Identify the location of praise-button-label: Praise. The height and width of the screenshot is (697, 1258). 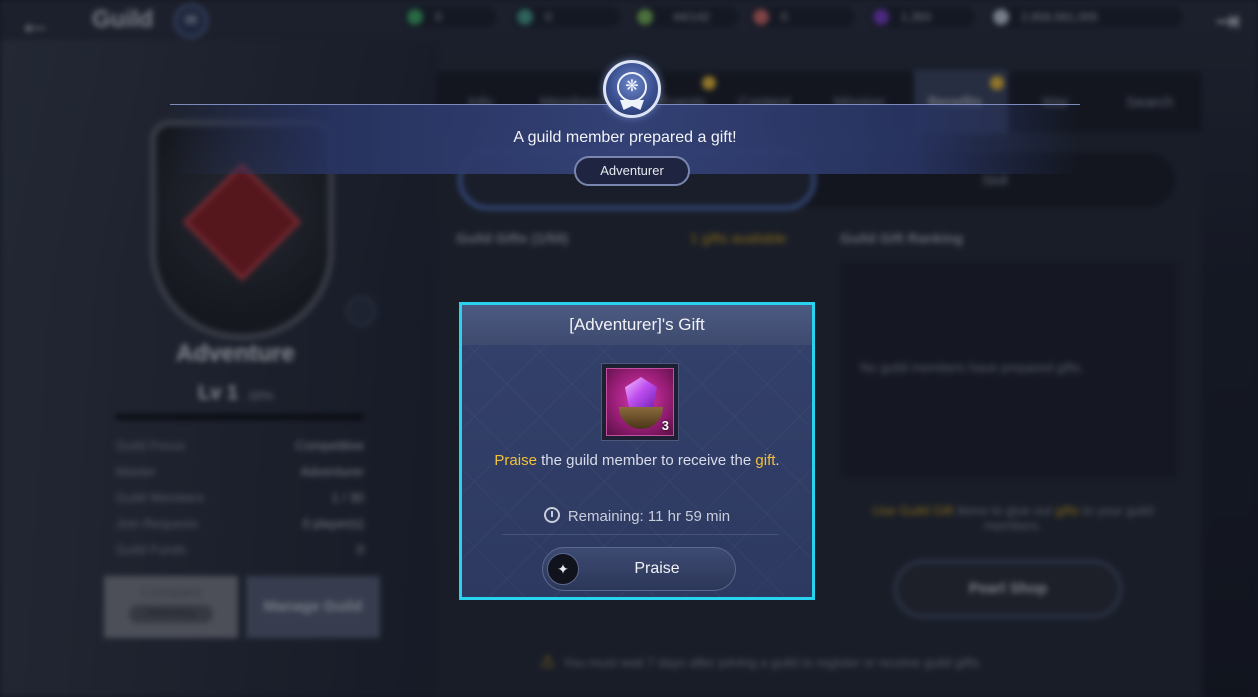
(657, 568).